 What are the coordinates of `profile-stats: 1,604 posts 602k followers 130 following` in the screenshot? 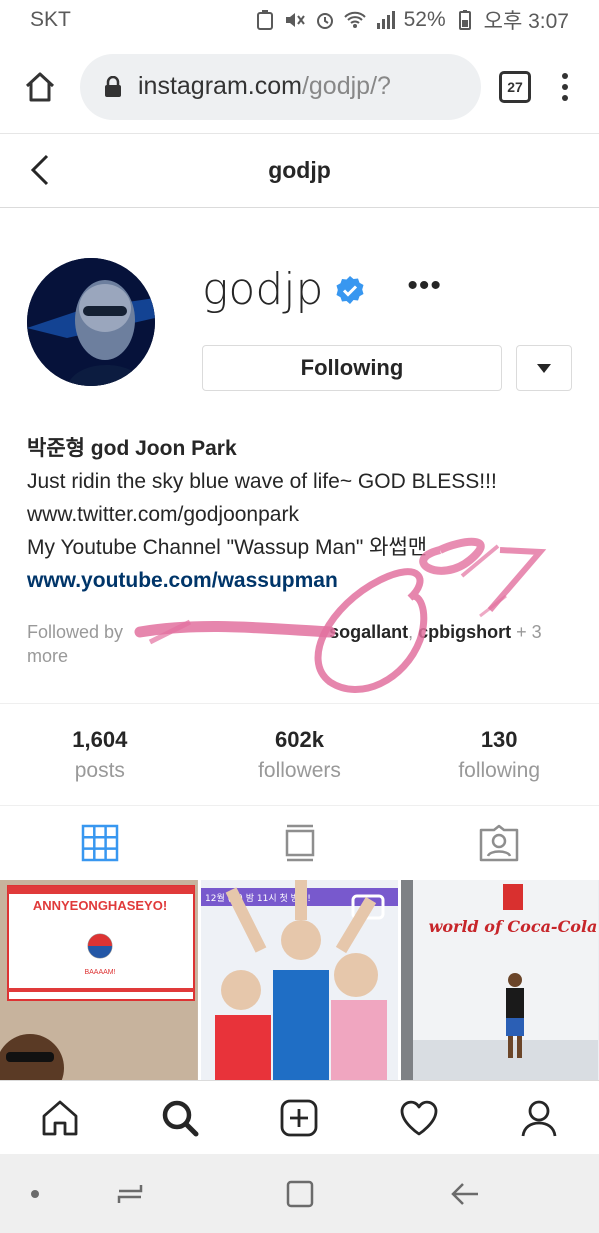 It's located at (299, 754).